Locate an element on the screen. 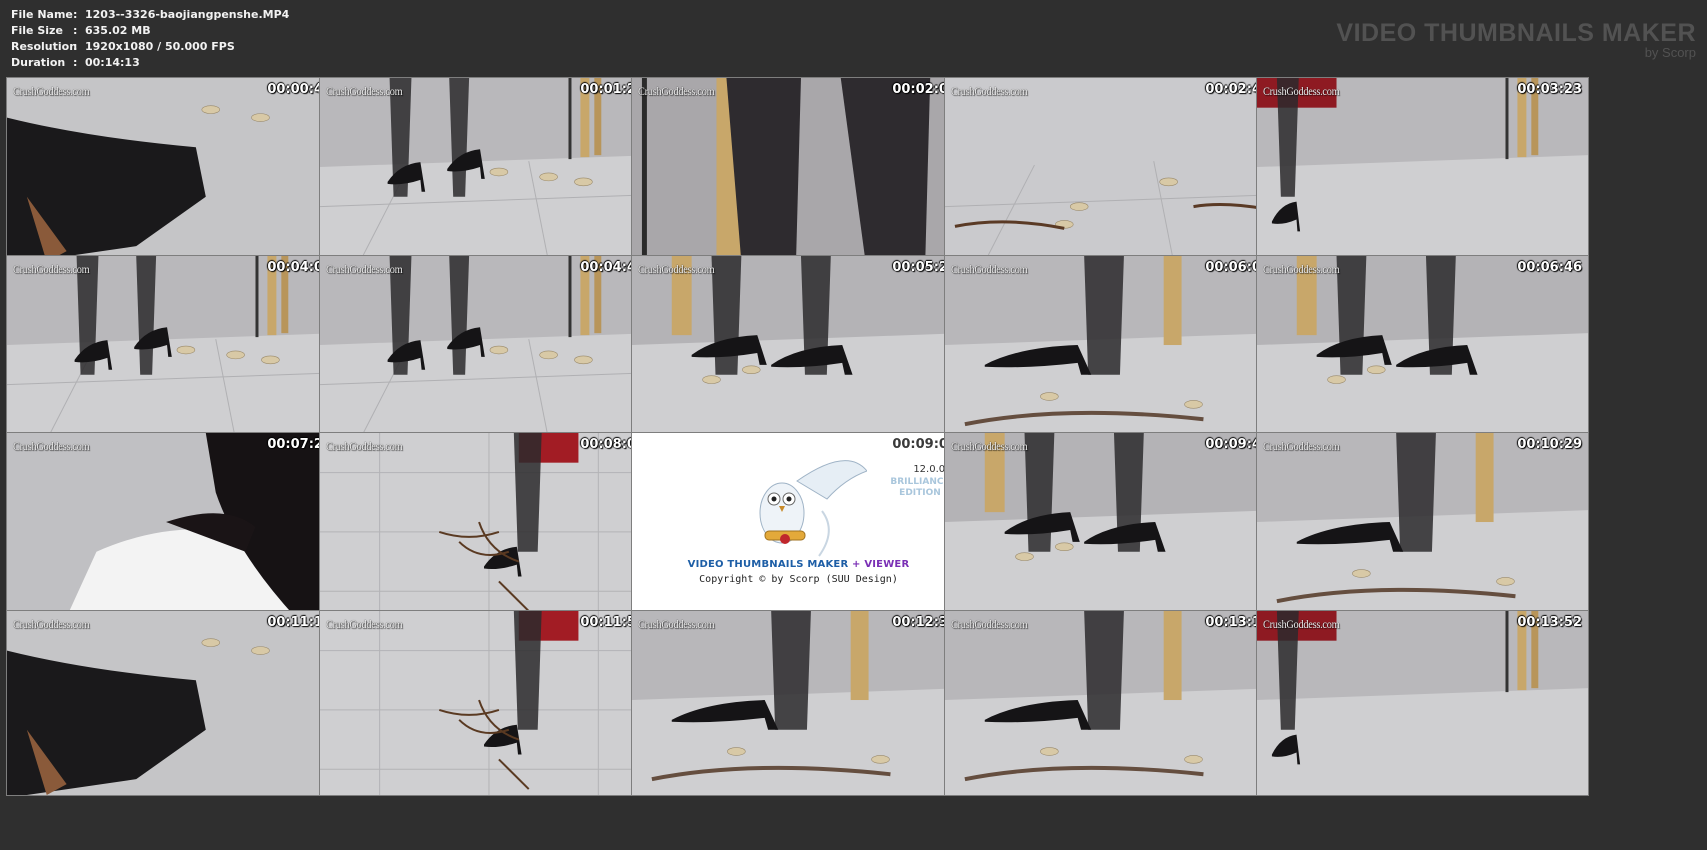 This screenshot has height=850, width=1707. thumbnail-frame: CrushGoddess.com 00:08:07 is located at coordinates (485, 525).